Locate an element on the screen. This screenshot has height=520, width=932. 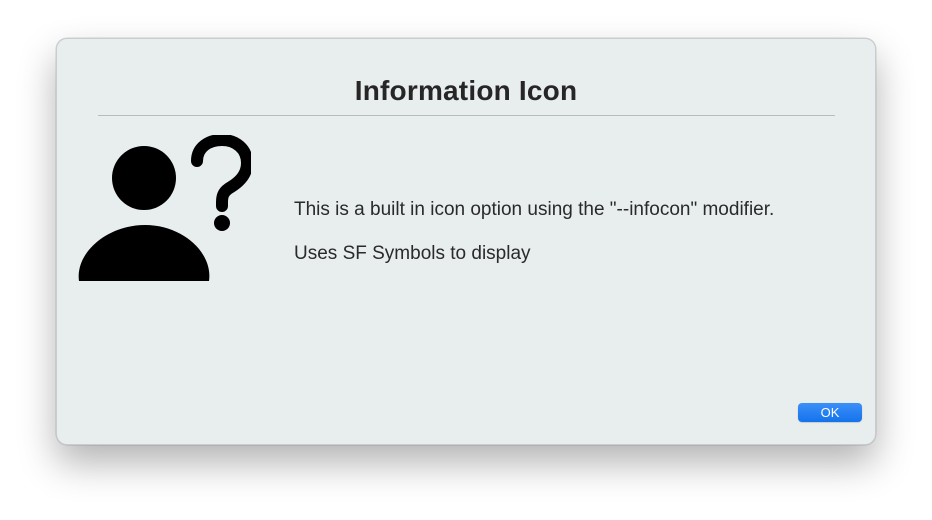
ok-button: OK is located at coordinates (830, 412).